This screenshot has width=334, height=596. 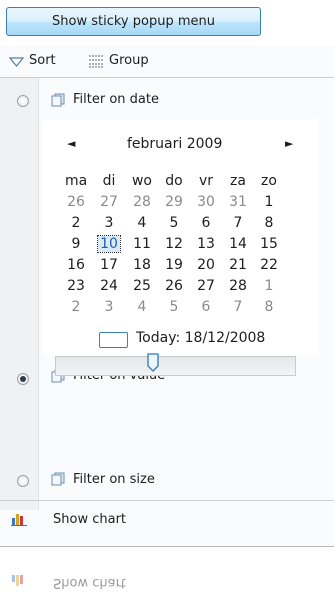 I want to click on today-box, so click(x=113, y=340).